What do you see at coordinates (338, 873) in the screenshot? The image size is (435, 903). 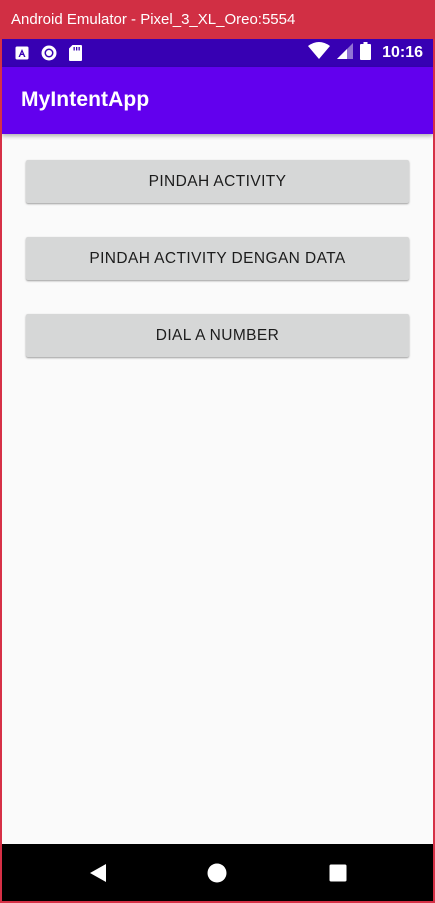 I see `recents-icon` at bounding box center [338, 873].